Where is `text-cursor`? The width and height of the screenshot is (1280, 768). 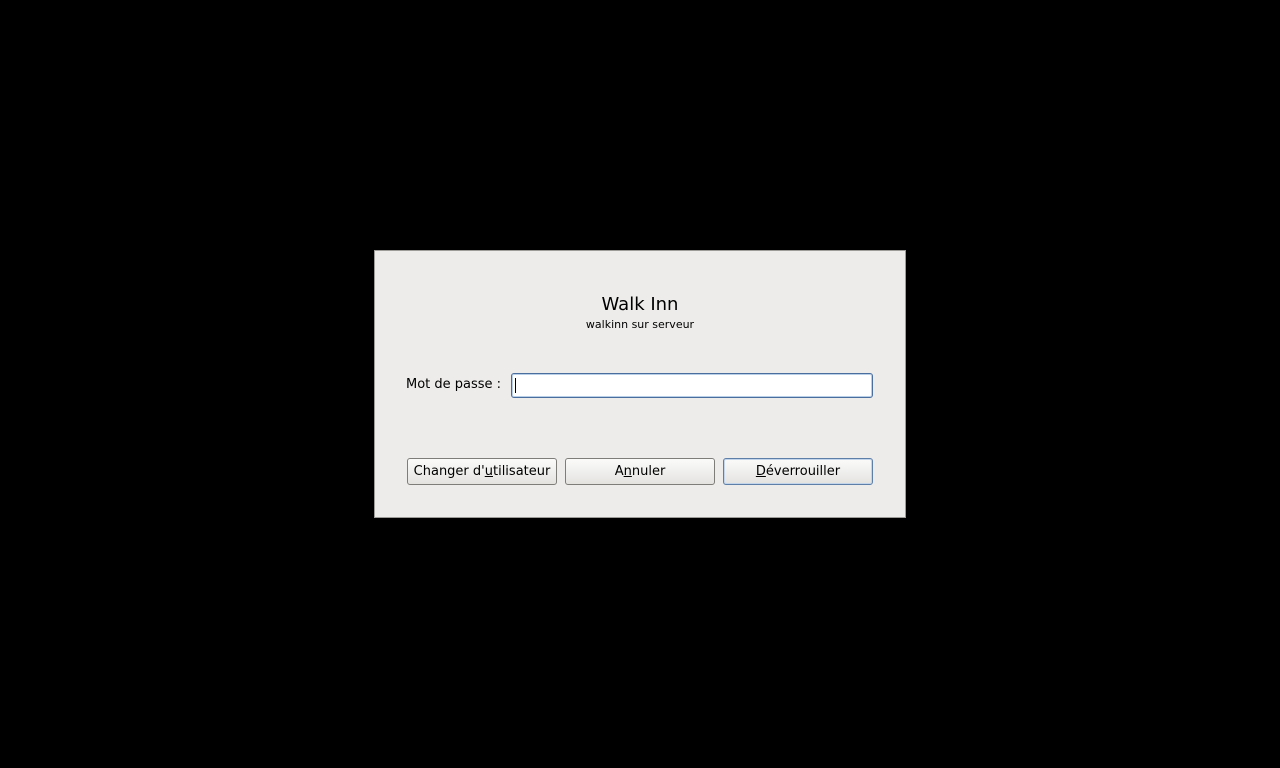
text-cursor is located at coordinates (515, 385).